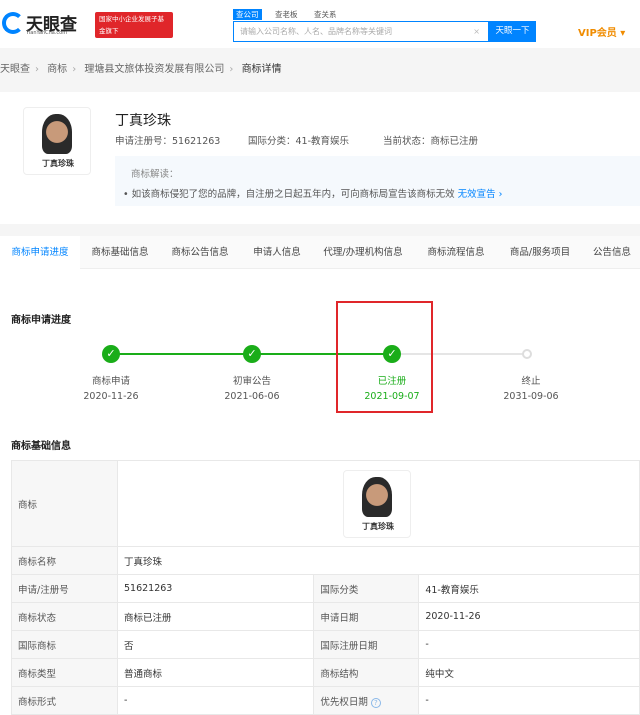 This screenshot has width=640, height=715. Describe the element at coordinates (529, 672) in the screenshot. I see `value-cell: 纯中文` at that location.